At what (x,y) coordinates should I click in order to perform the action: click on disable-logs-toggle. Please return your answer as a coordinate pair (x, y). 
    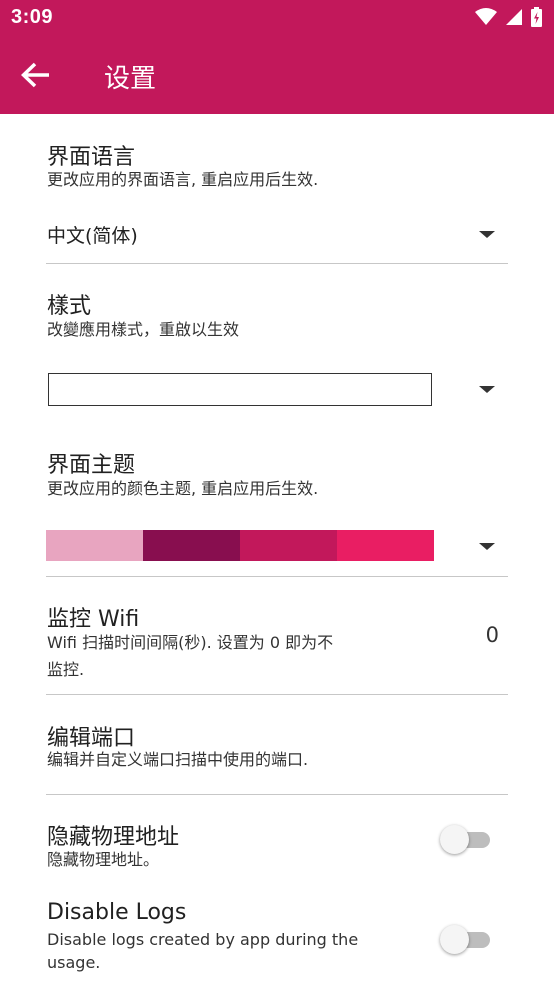
    Looking at the image, I should click on (466, 939).